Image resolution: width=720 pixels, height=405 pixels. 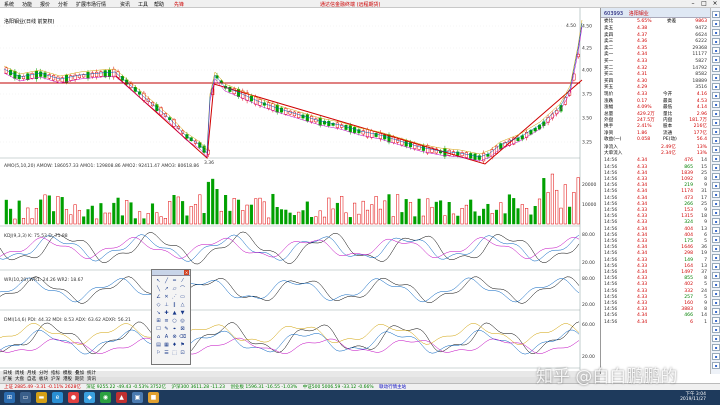 What do you see at coordinates (125, 4) in the screenshot?
I see `menu-item-news: 资讯` at bounding box center [125, 4].